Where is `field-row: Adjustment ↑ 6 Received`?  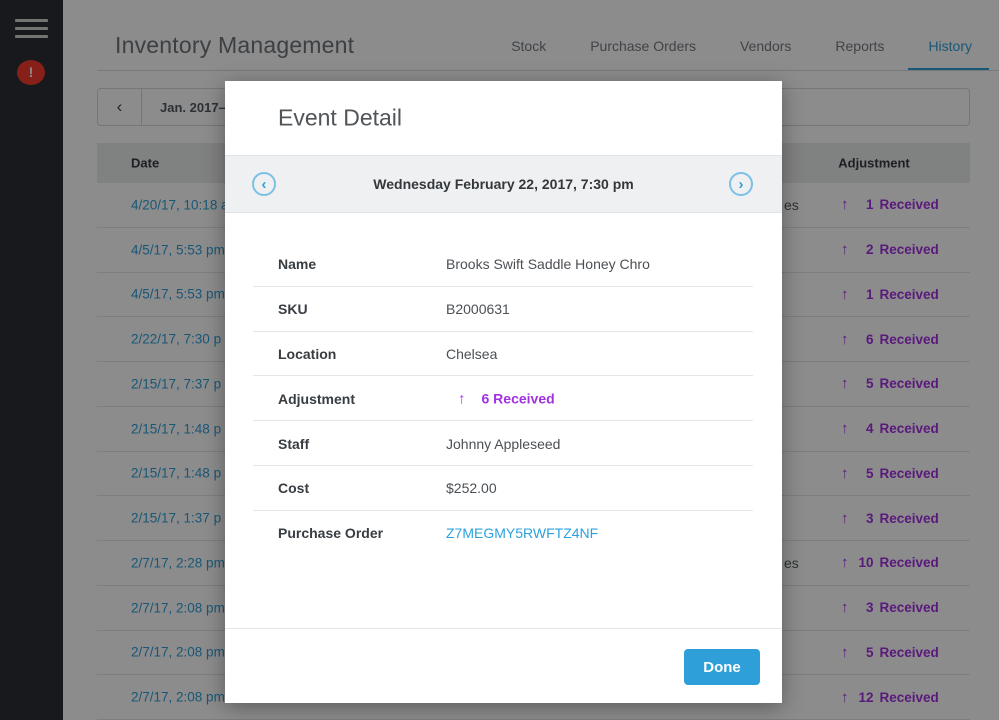
field-row: Adjustment ↑ 6 Received is located at coordinates (503, 399).